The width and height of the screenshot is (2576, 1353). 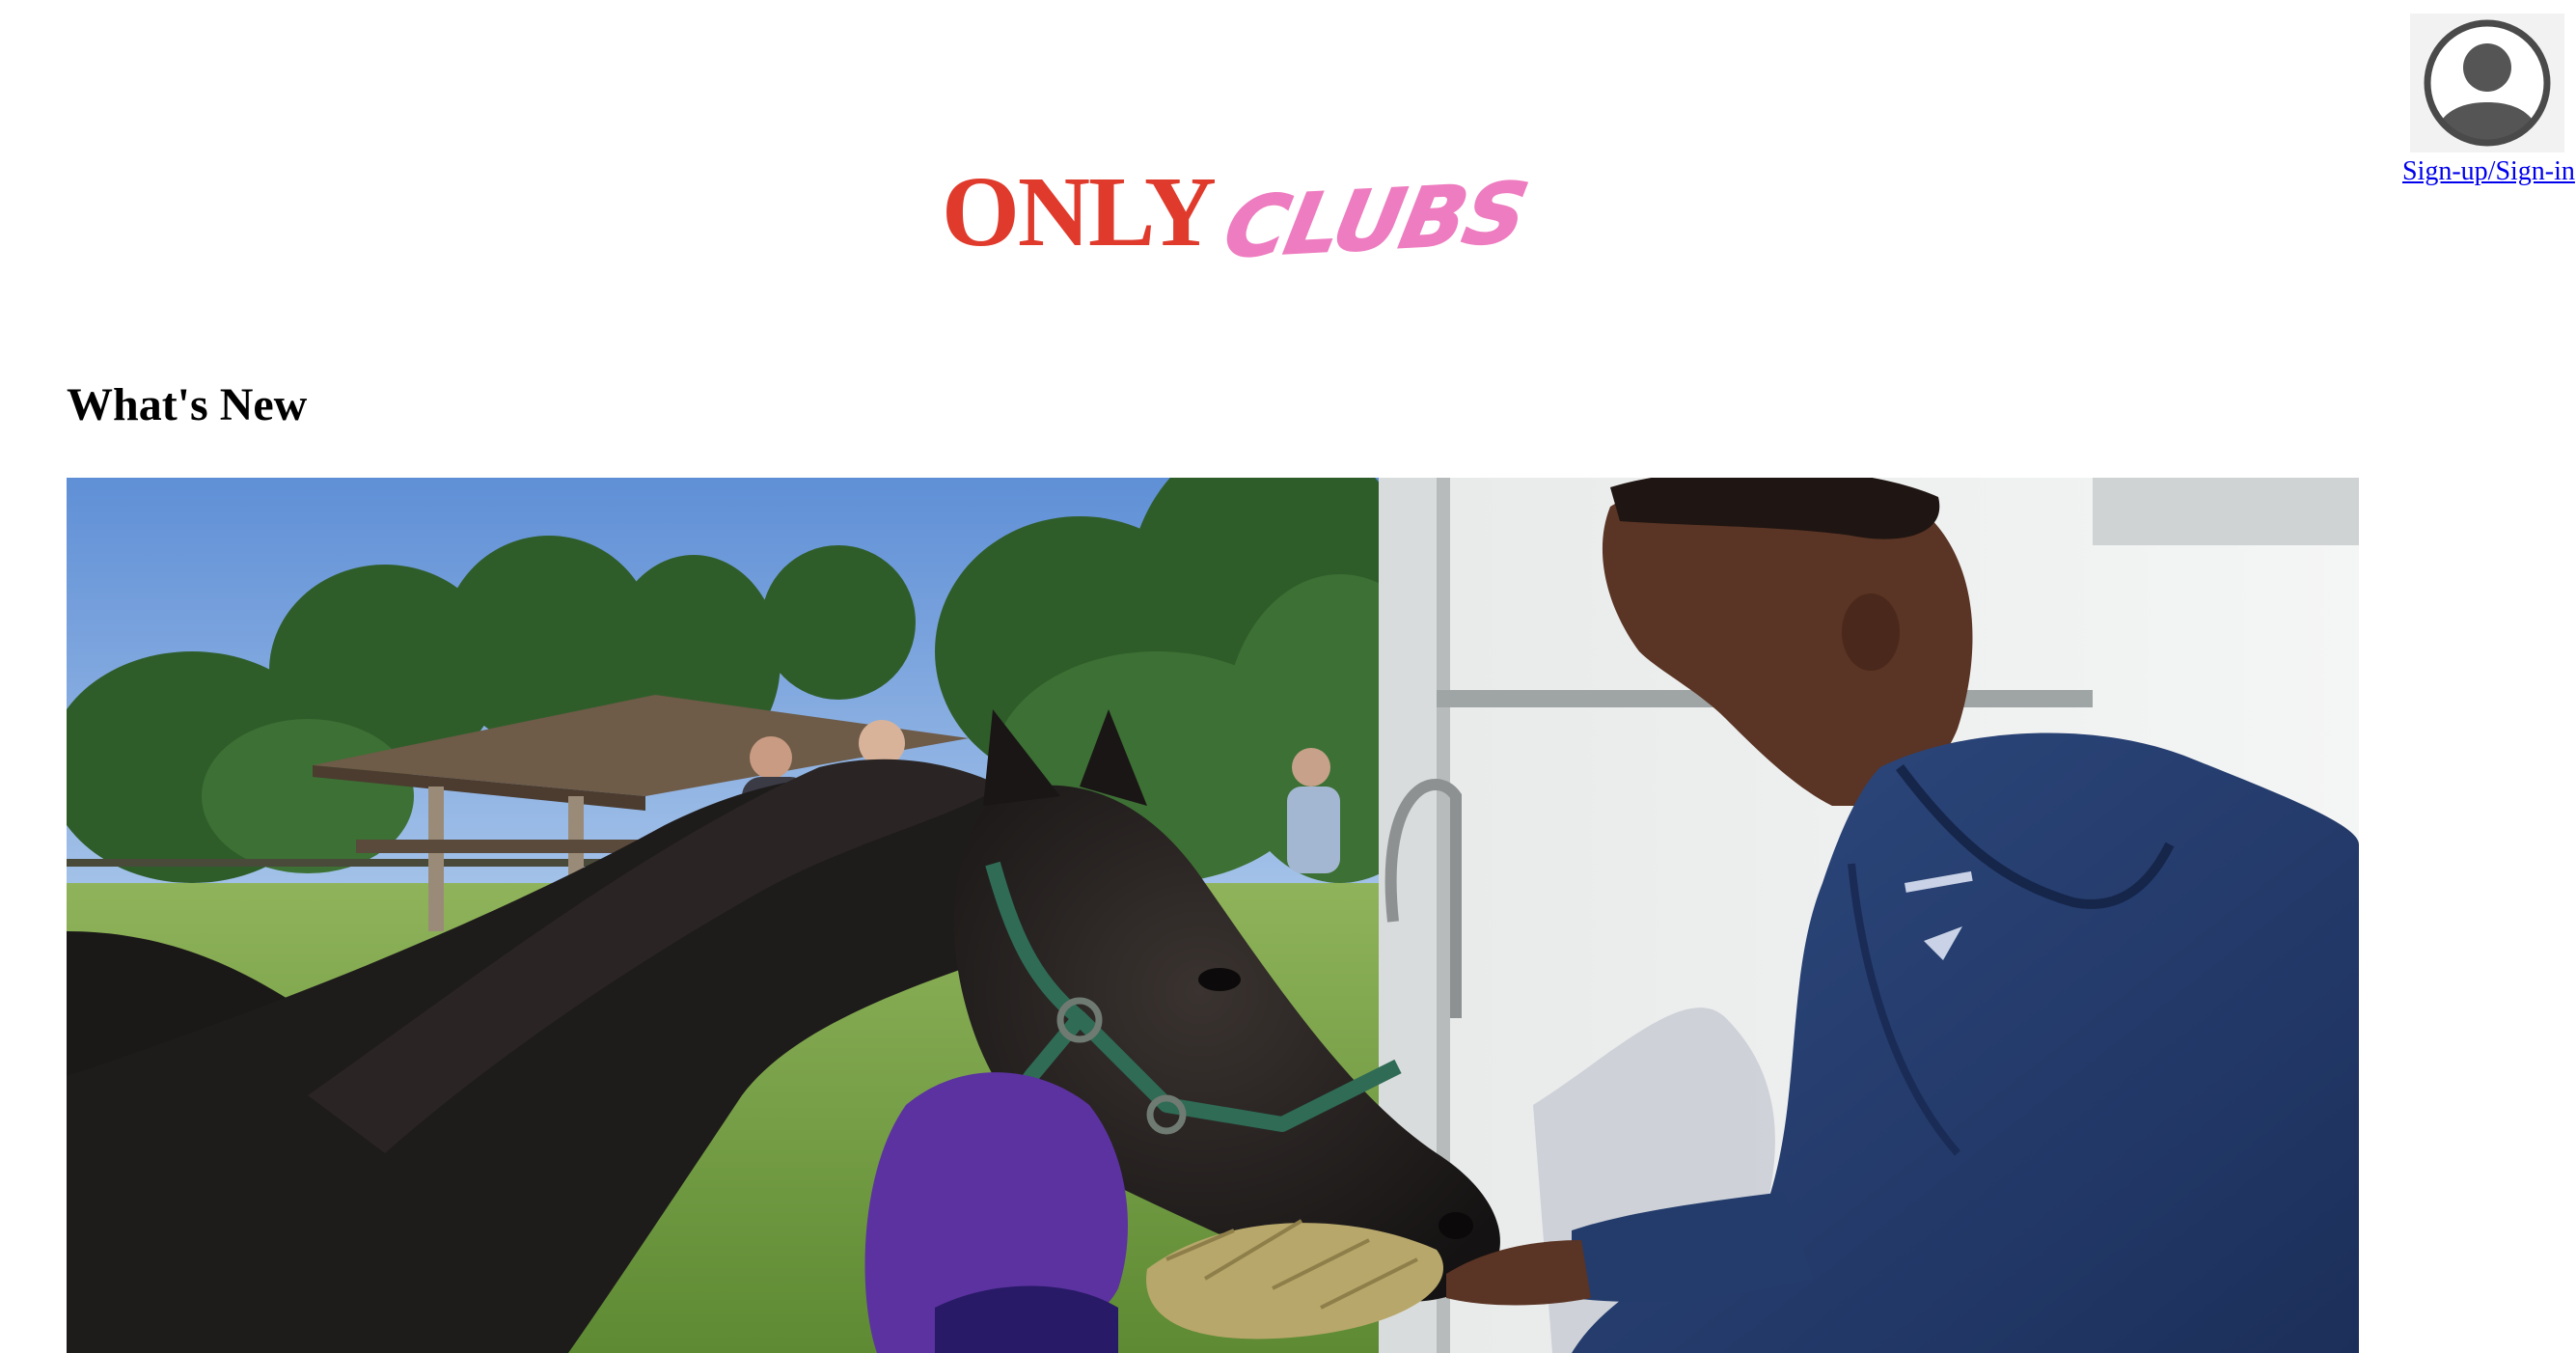 What do you see at coordinates (187, 404) in the screenshot?
I see `section-title: What's New` at bounding box center [187, 404].